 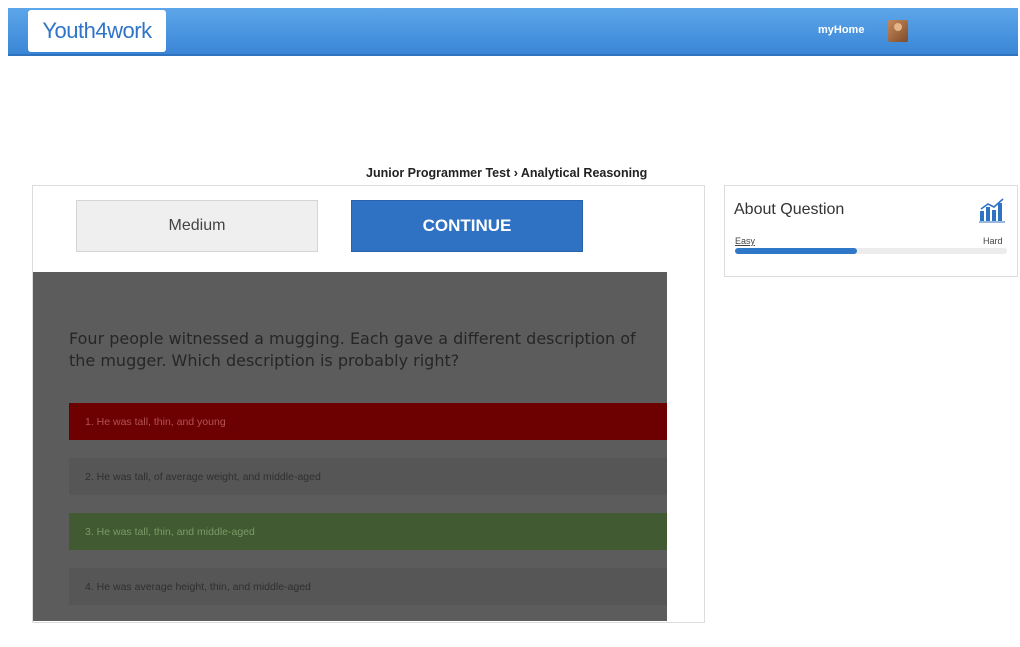 What do you see at coordinates (368, 421) in the screenshot?
I see `answer-option-1: 1. He was tall, thin, and young` at bounding box center [368, 421].